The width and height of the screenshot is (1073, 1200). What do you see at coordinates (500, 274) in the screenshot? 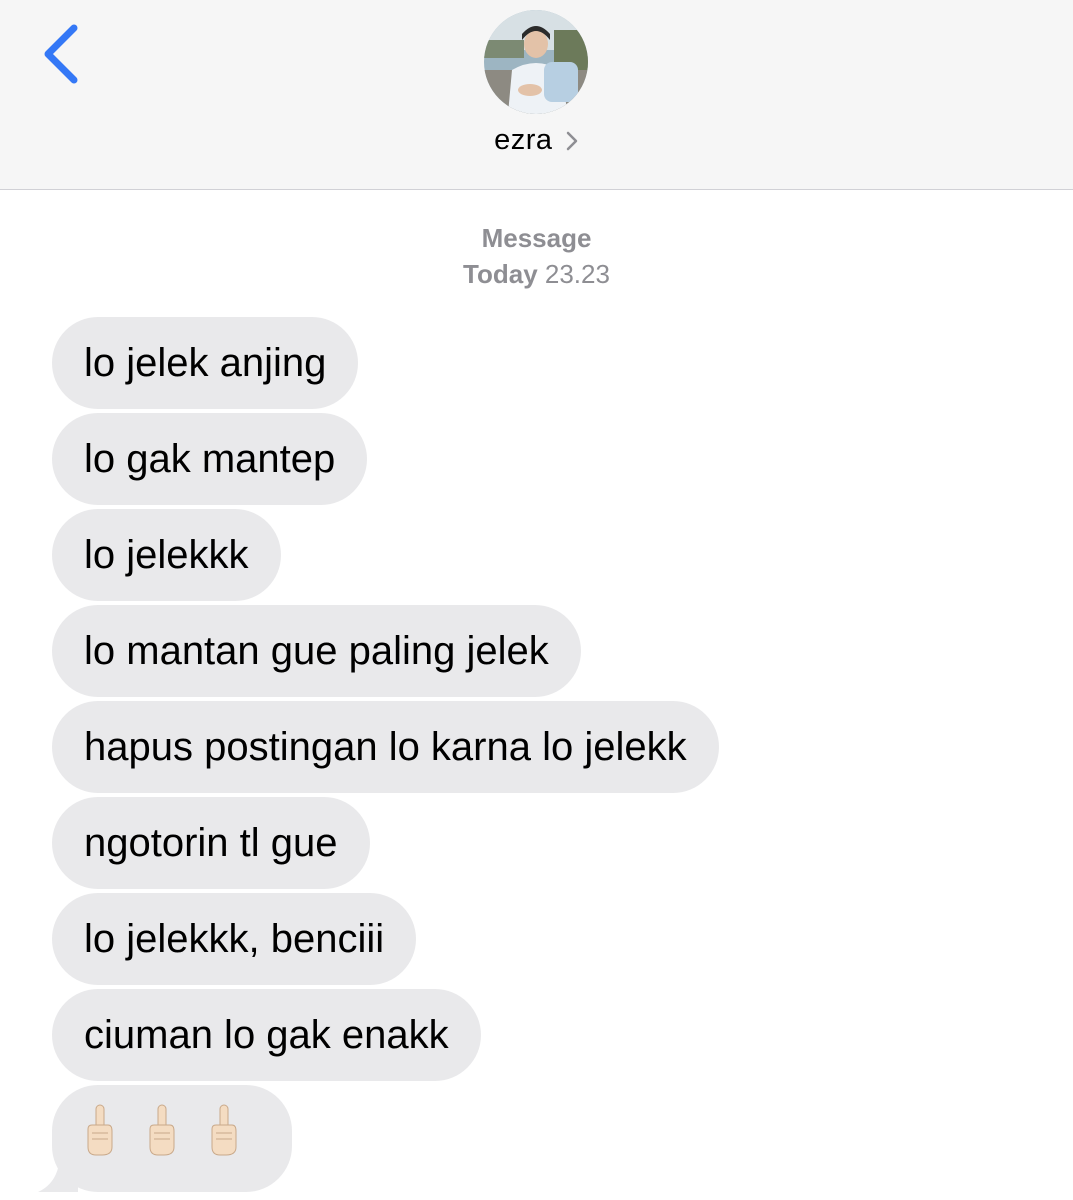
I see `day-label: Today` at bounding box center [500, 274].